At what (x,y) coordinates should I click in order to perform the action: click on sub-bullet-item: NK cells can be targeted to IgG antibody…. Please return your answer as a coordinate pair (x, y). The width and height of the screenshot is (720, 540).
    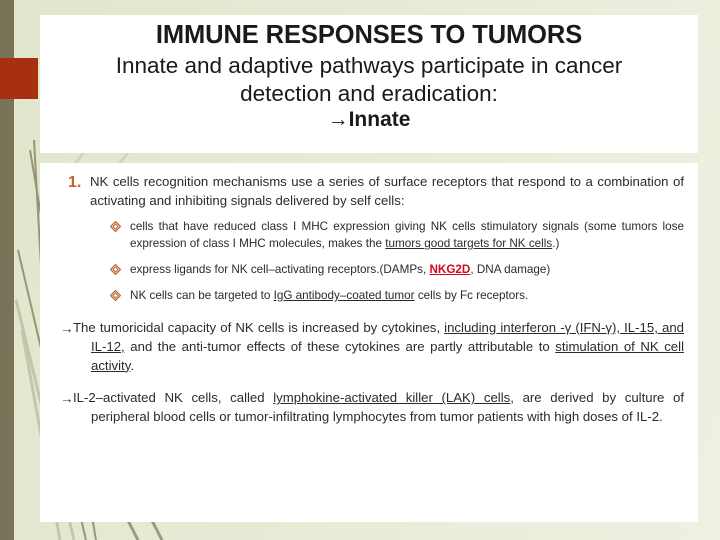
    Looking at the image, I should click on (396, 296).